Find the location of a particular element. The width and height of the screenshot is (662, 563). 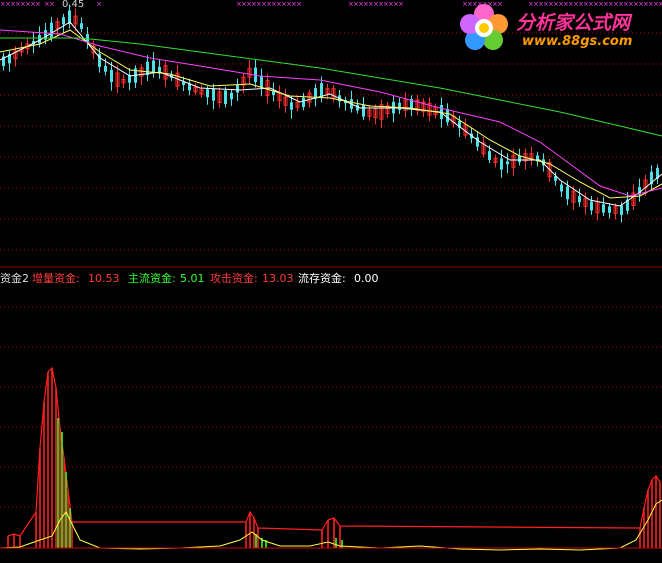

flower-logo-icon is located at coordinates (484, 27).